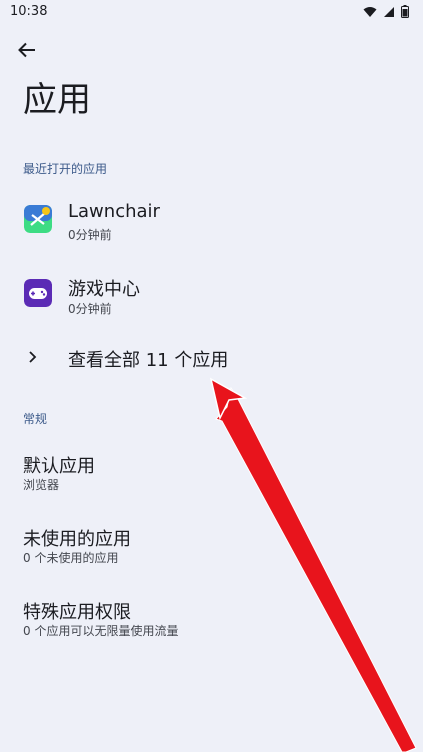 The width and height of the screenshot is (423, 752). I want to click on page-title: 应用, so click(57, 100).